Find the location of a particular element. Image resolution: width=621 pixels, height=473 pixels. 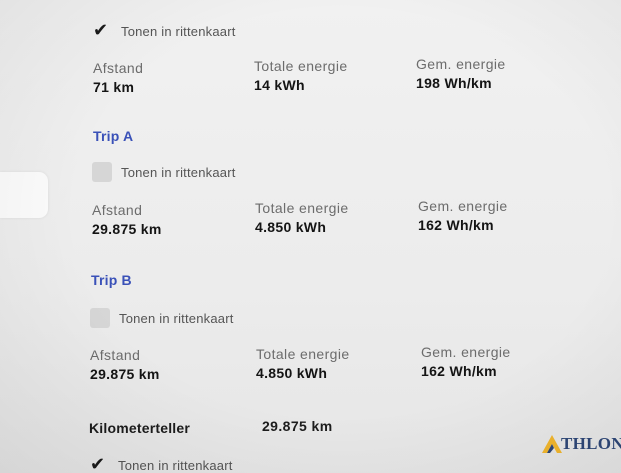

trip-a-energy: Totale energie 4.850 kWh is located at coordinates (302, 217).